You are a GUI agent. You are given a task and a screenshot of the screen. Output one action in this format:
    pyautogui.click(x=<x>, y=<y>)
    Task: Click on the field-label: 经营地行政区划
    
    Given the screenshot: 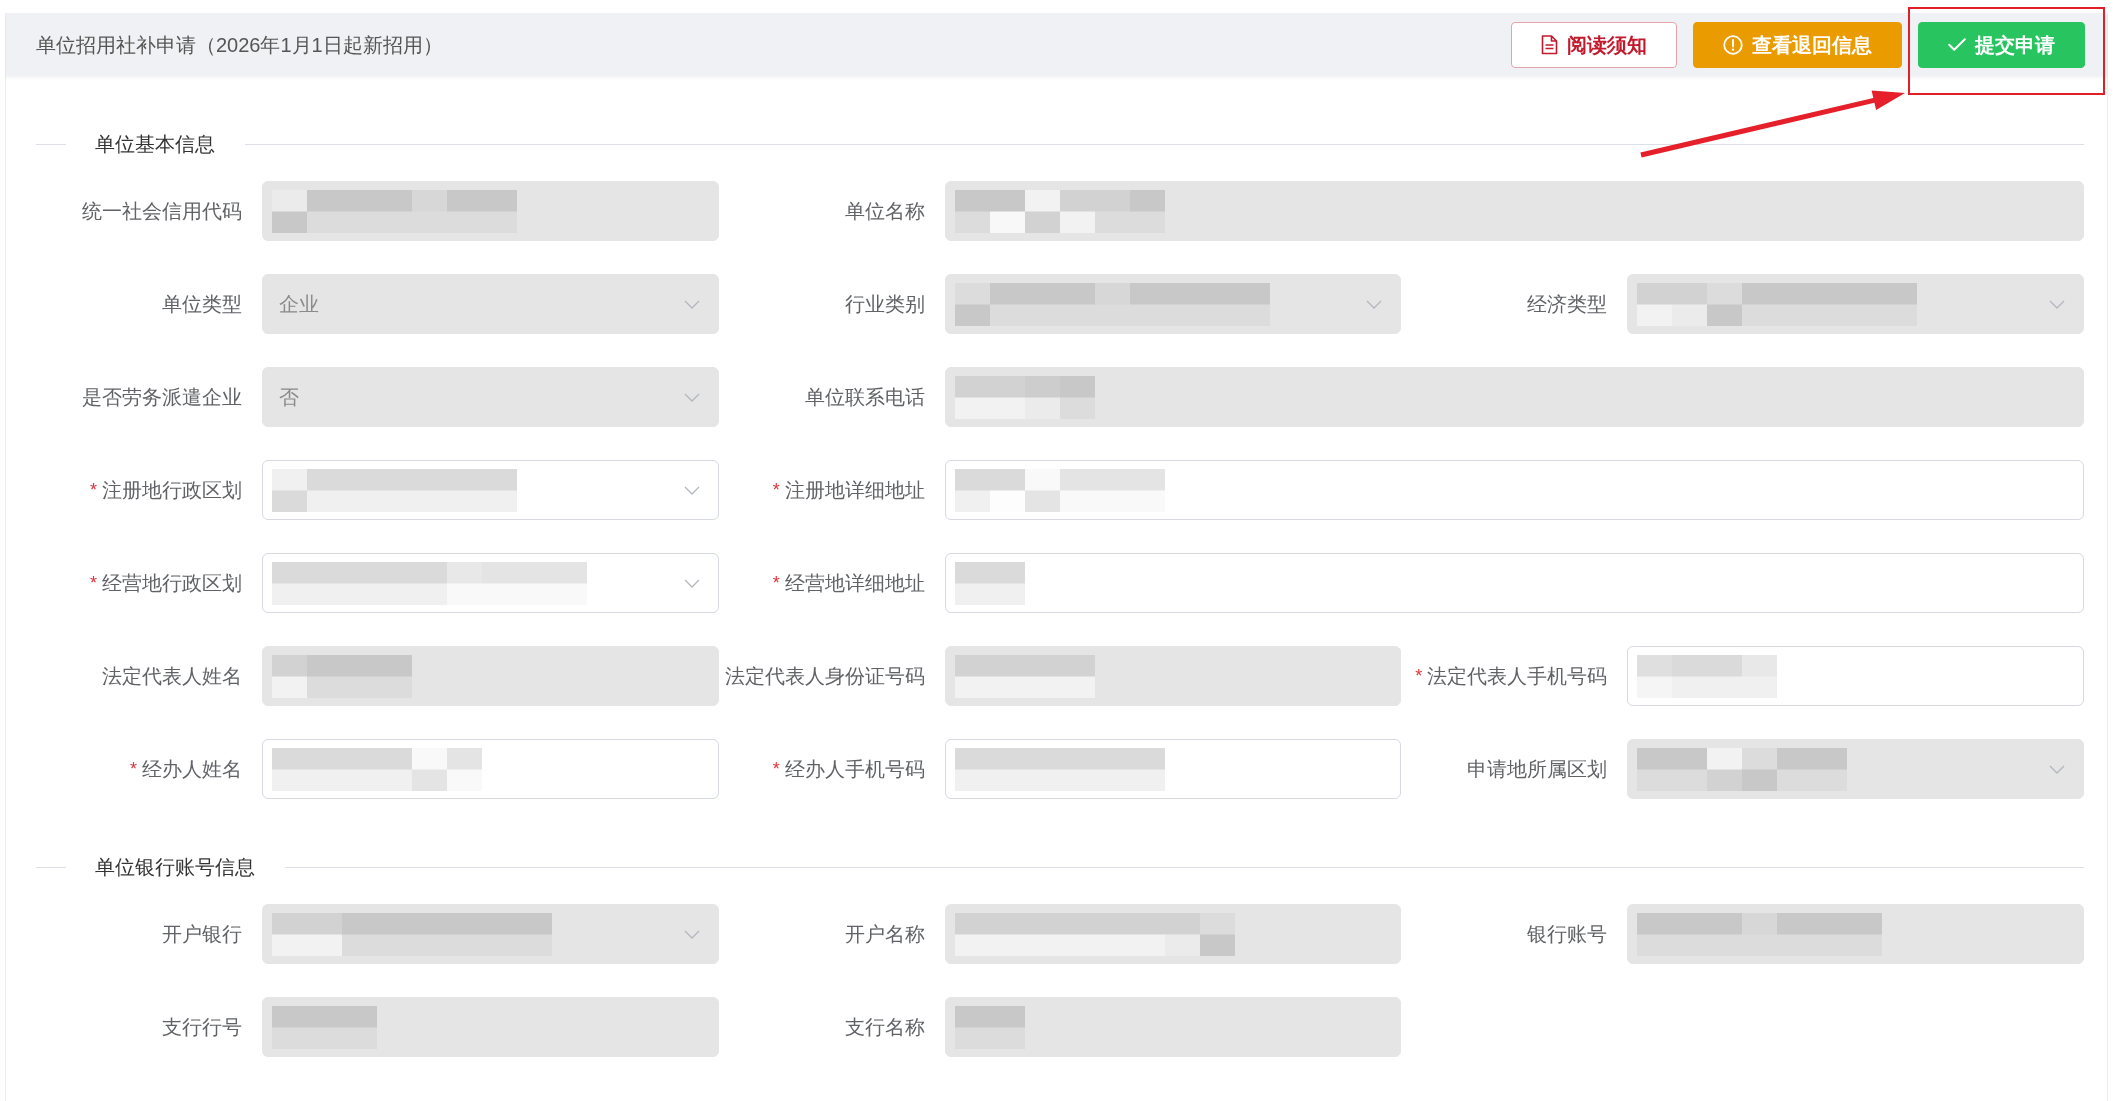 What is the action you would take?
    pyautogui.click(x=172, y=583)
    